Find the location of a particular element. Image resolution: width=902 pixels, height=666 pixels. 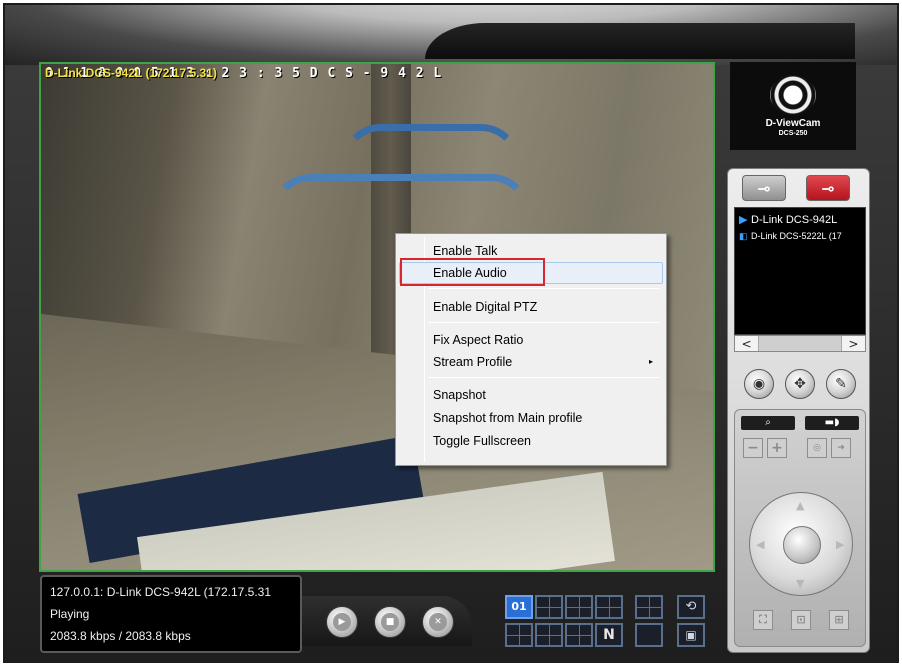

ptz-preset-button: ✥ is located at coordinates (800, 384).